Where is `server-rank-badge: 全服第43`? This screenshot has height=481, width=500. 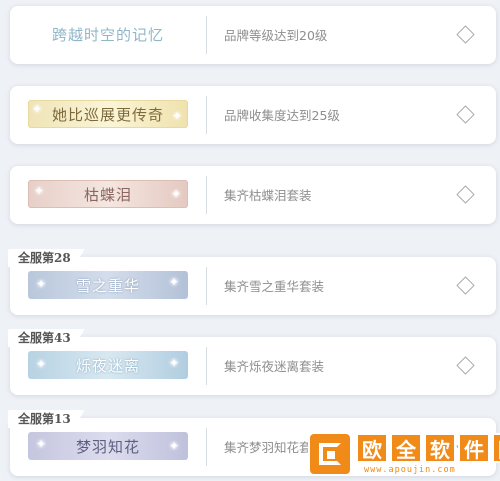
server-rank-badge: 全服第43 is located at coordinates (46, 338).